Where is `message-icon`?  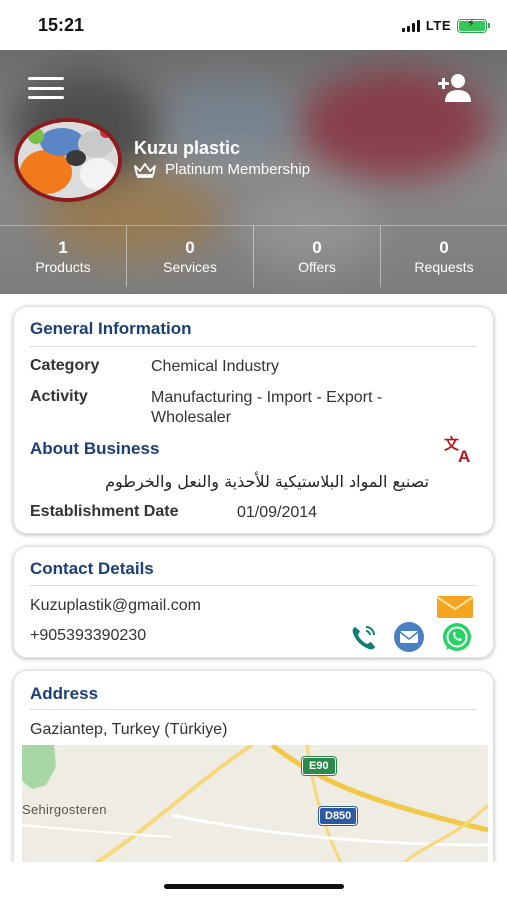
message-icon is located at coordinates (409, 637).